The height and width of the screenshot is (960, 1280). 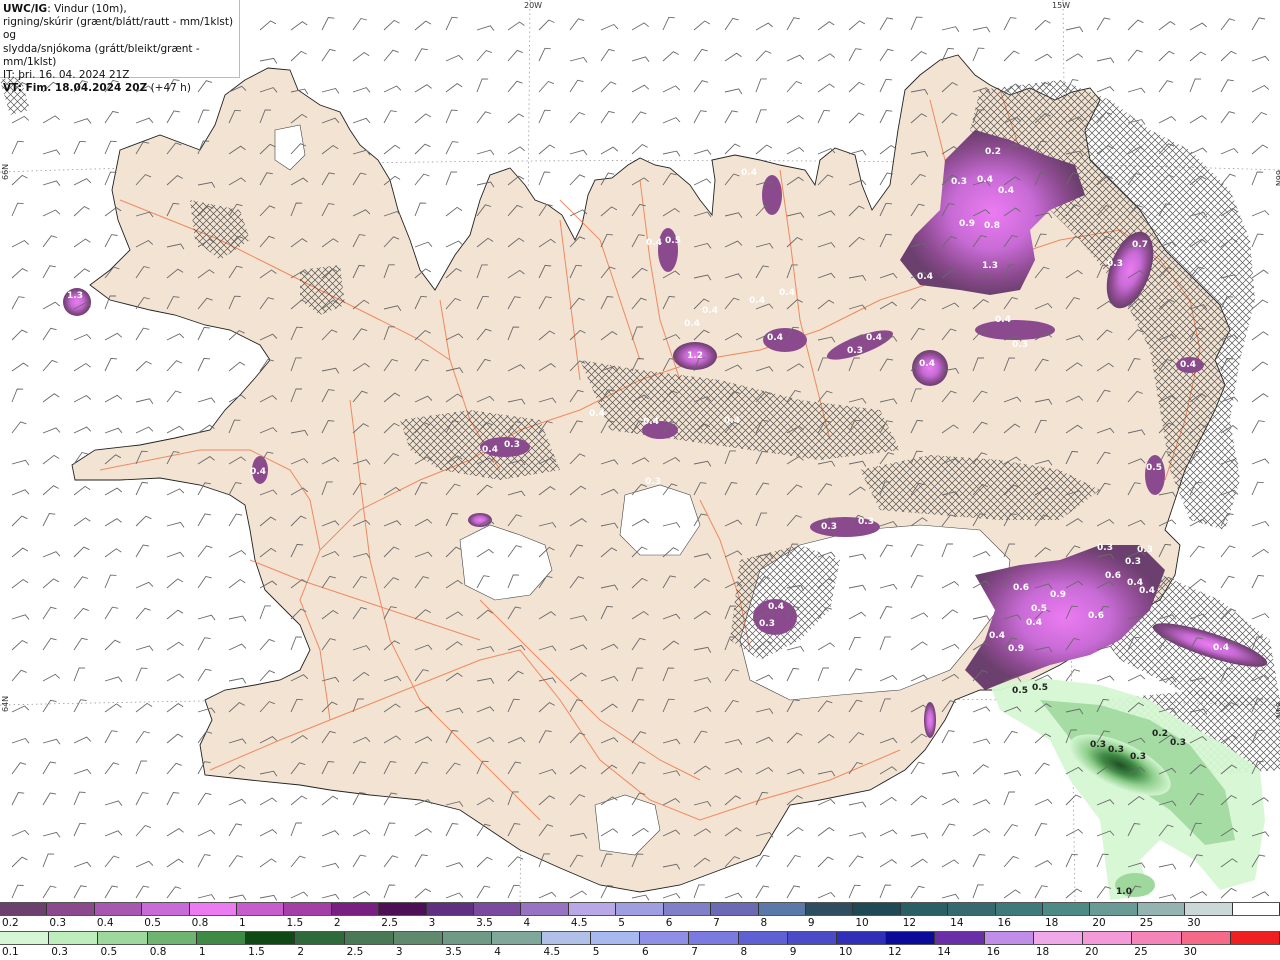 What do you see at coordinates (75, 88) in the screenshot?
I see `valid-time-bold: VT: Fim. 18.04.2024 20Z` at bounding box center [75, 88].